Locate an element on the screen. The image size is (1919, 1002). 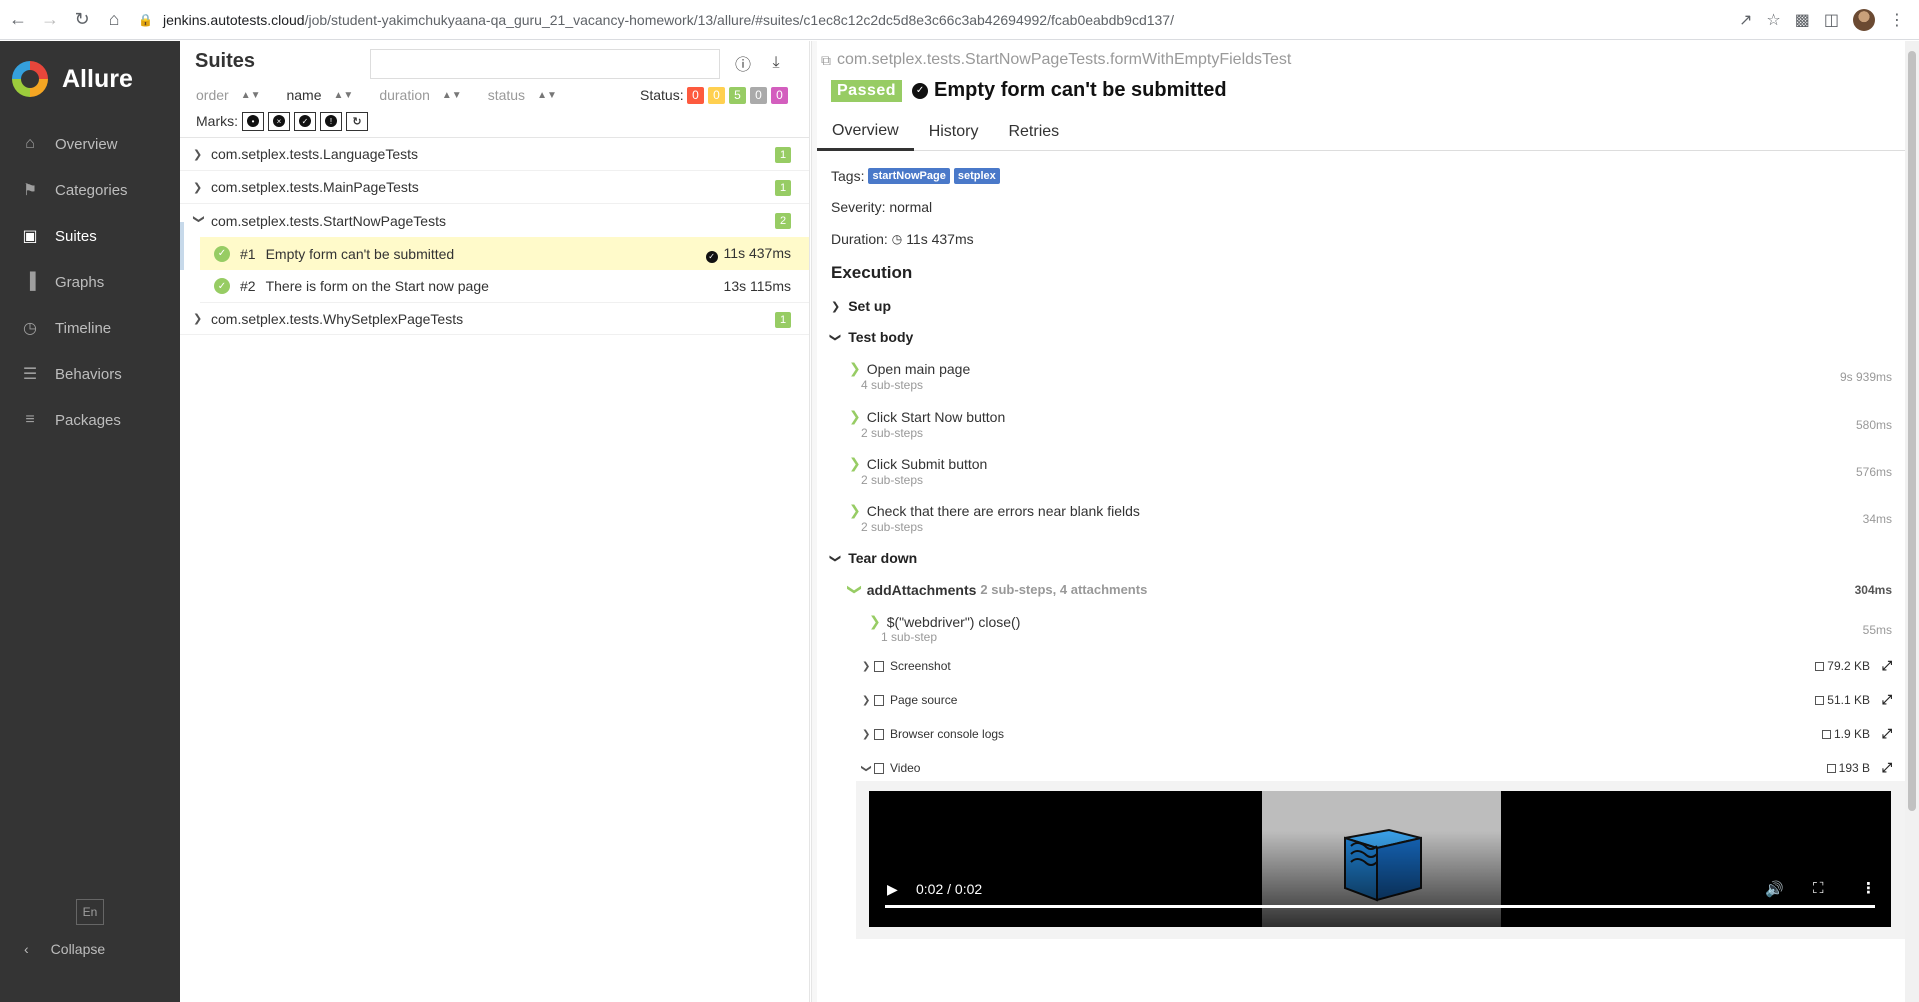
play-icon: ▶ is located at coordinates (892, 889).